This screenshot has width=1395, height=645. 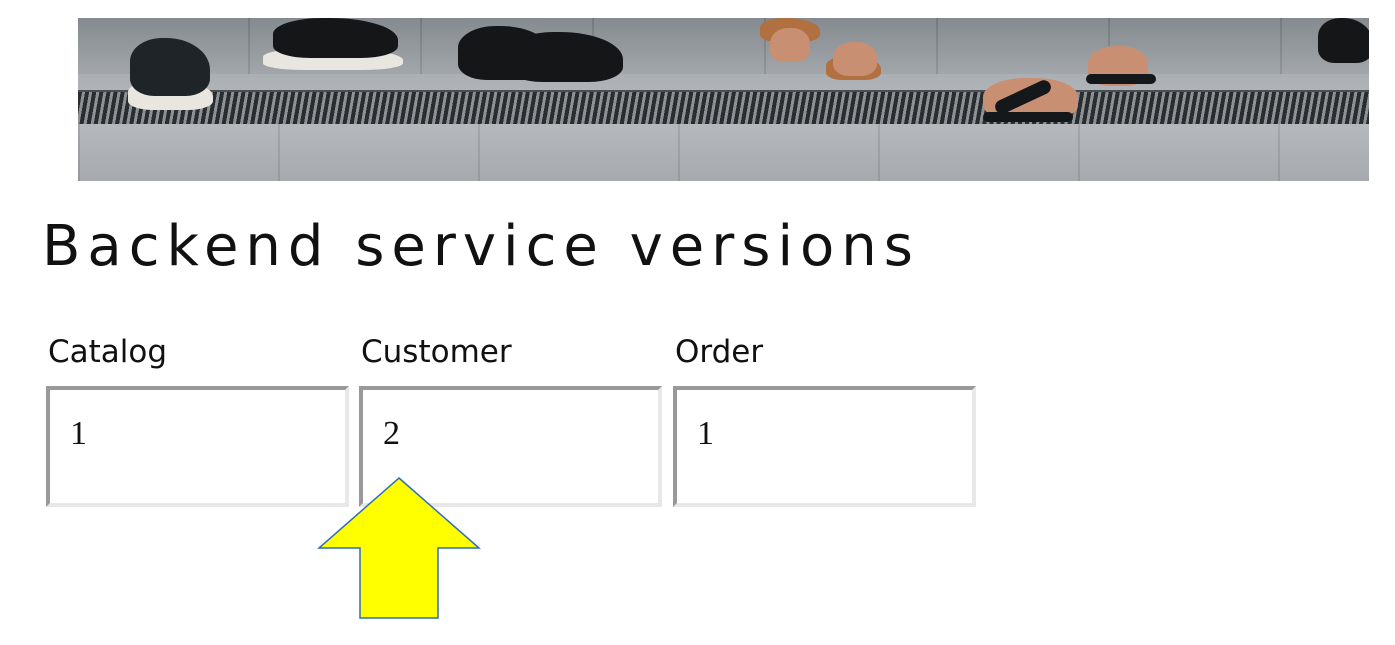 I want to click on order-label: Order, so click(x=719, y=352).